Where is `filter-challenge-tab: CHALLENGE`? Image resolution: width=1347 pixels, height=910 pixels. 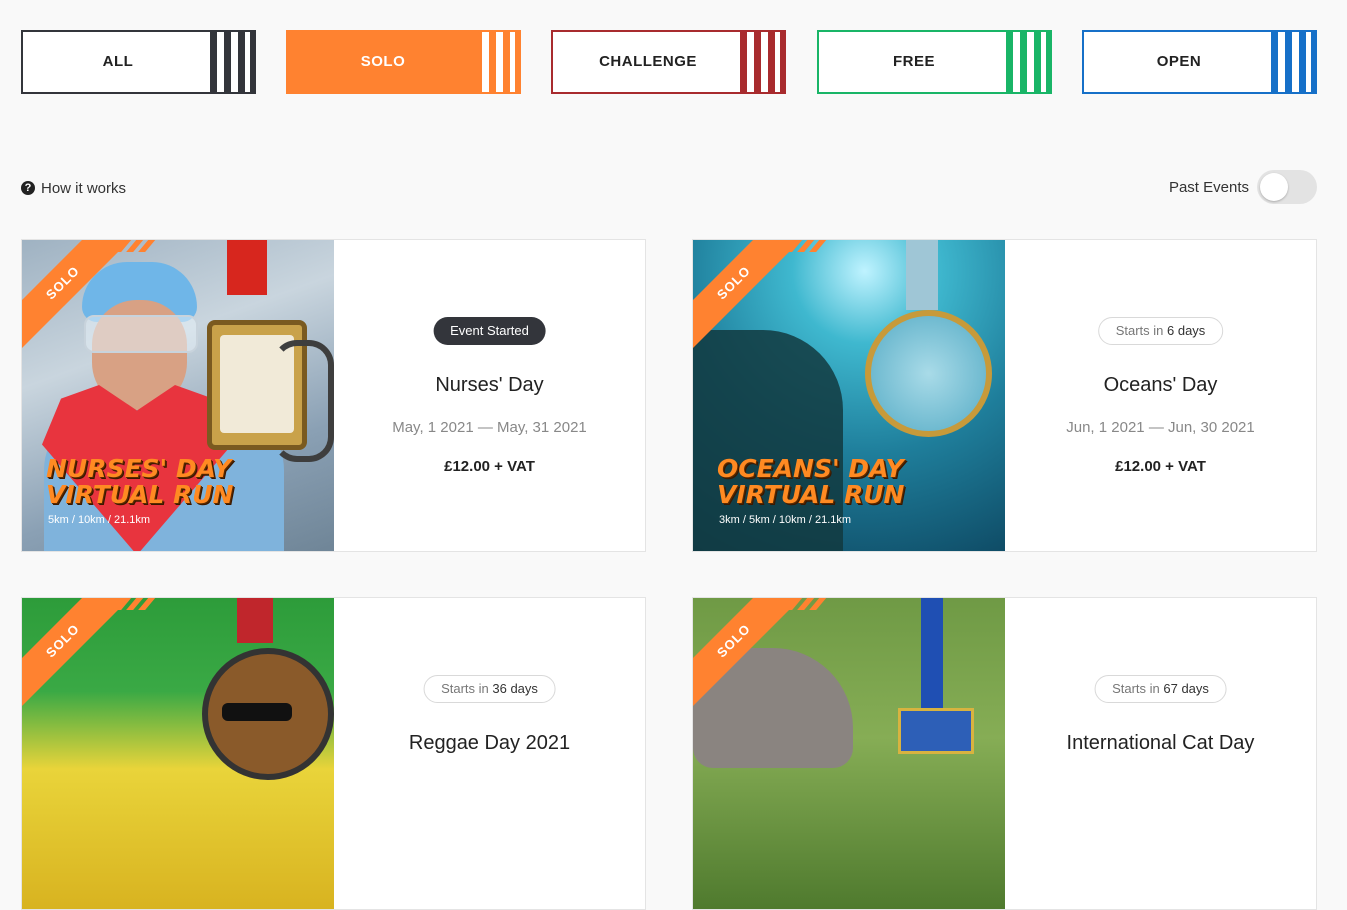 filter-challenge-tab: CHALLENGE is located at coordinates (668, 62).